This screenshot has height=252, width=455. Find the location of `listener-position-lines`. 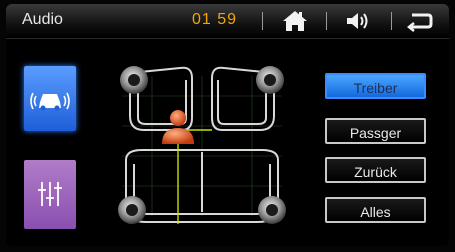

listener-position-lines is located at coordinates (194, 176).